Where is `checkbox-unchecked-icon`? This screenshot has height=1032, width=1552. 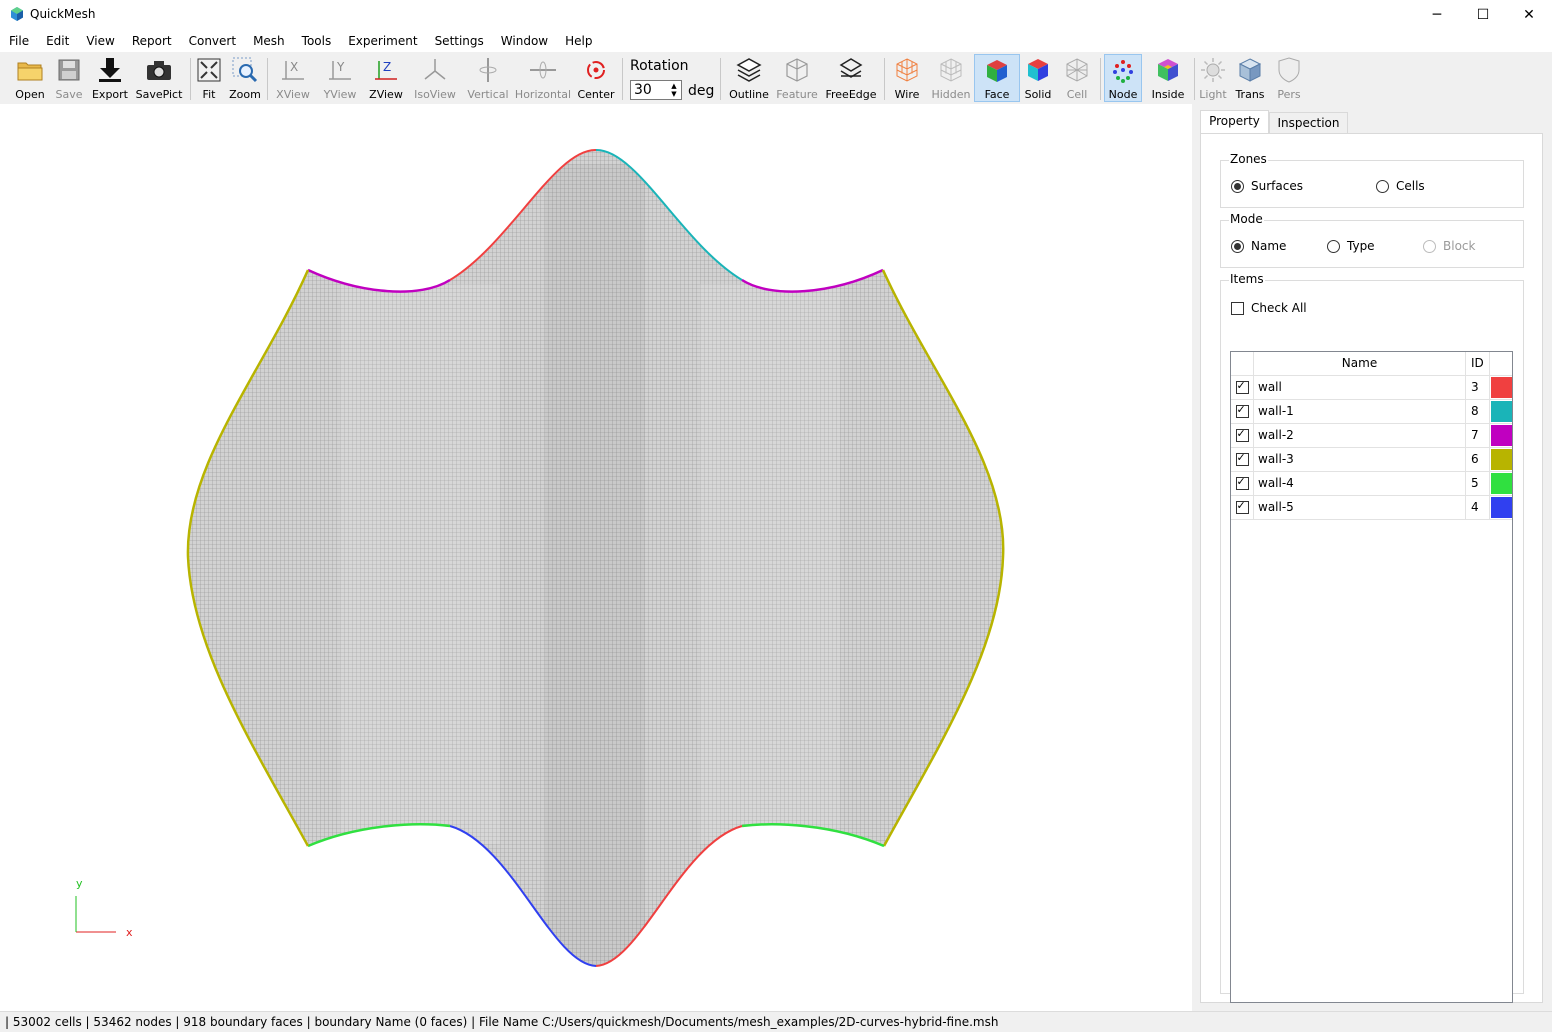 checkbox-unchecked-icon is located at coordinates (1237, 308).